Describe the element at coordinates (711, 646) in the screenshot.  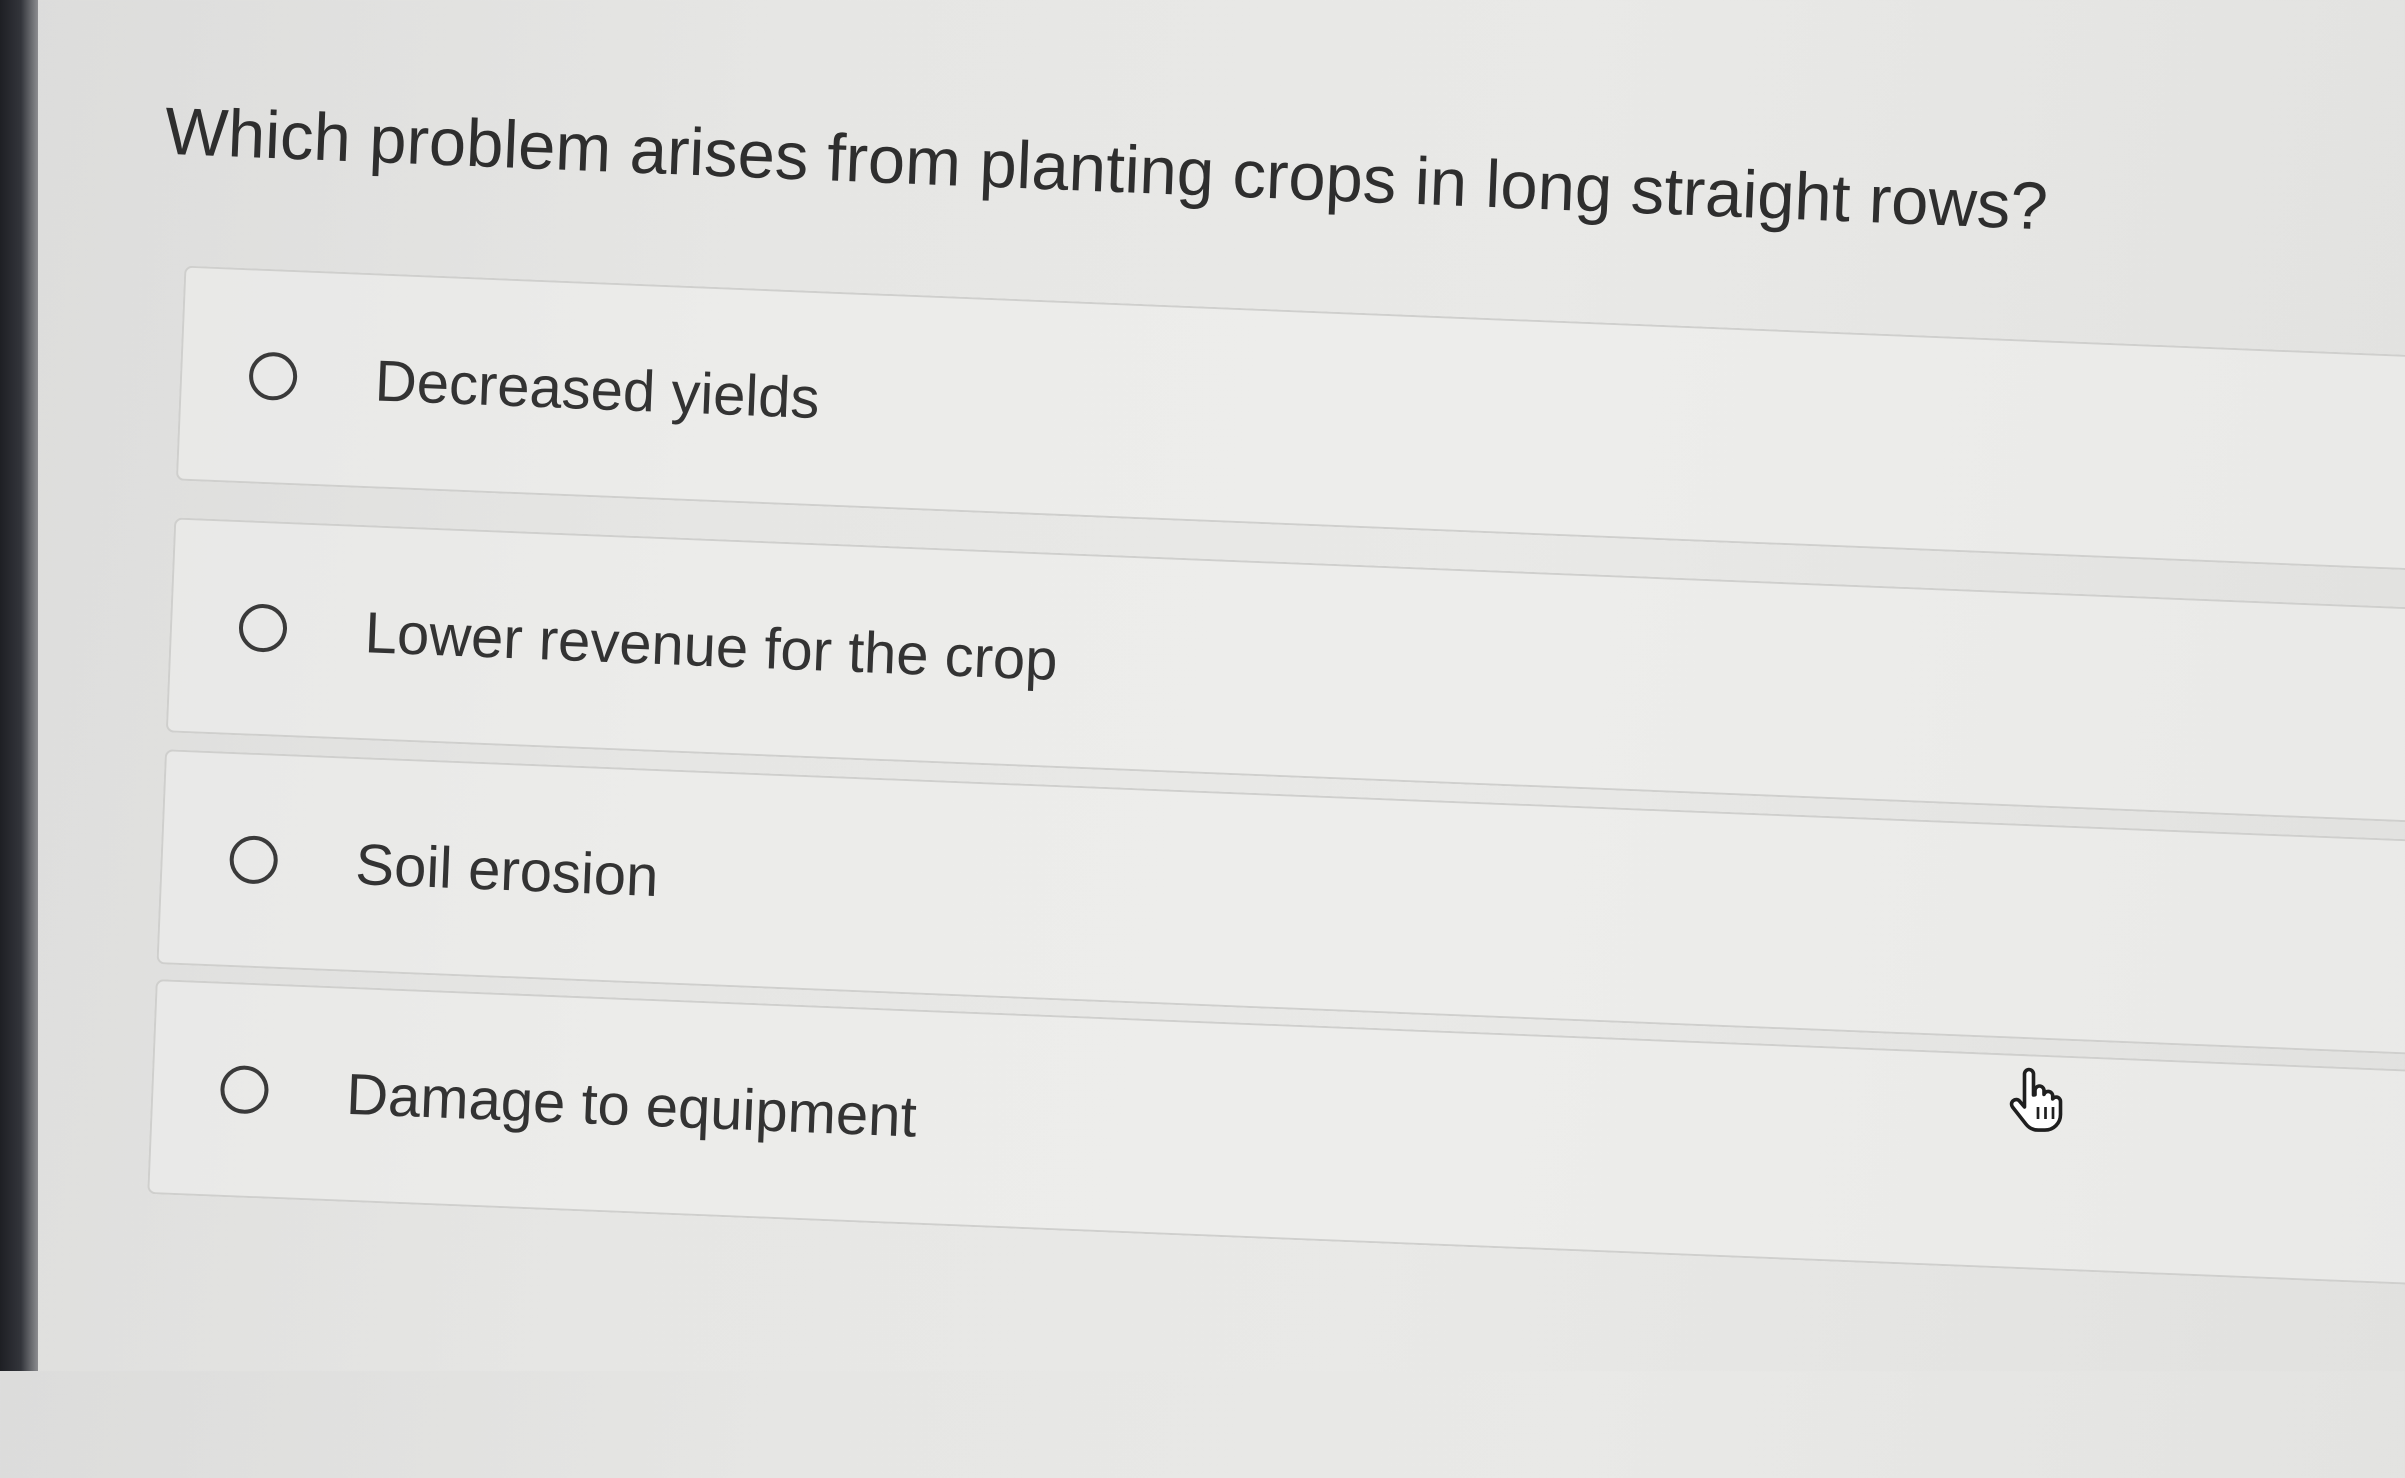
I see `answer-option-label: Lower revenue for the crop` at that location.